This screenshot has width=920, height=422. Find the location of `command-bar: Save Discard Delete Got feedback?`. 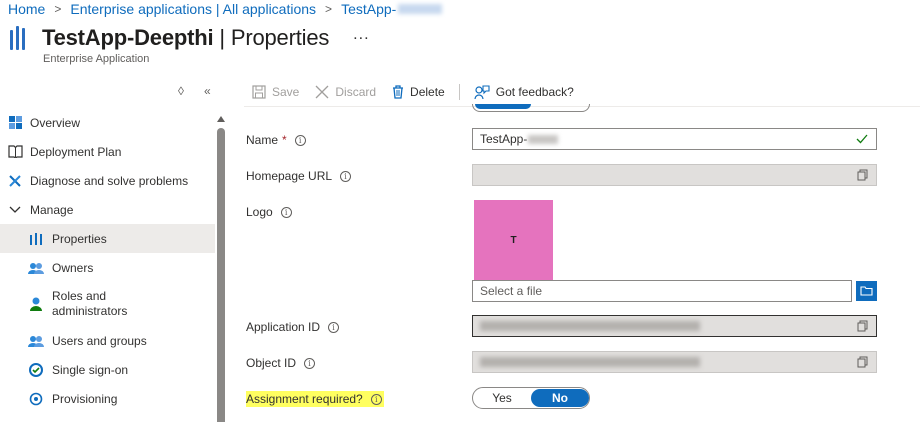

command-bar: Save Discard Delete Got feedback? is located at coordinates (421, 92).